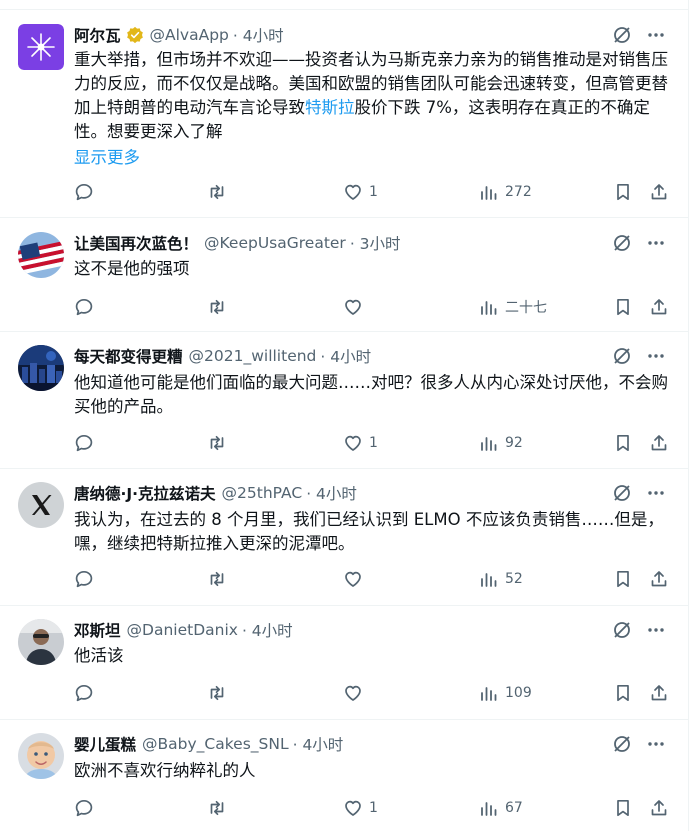  I want to click on author-name: 婴儿蛋糕, so click(105, 744).